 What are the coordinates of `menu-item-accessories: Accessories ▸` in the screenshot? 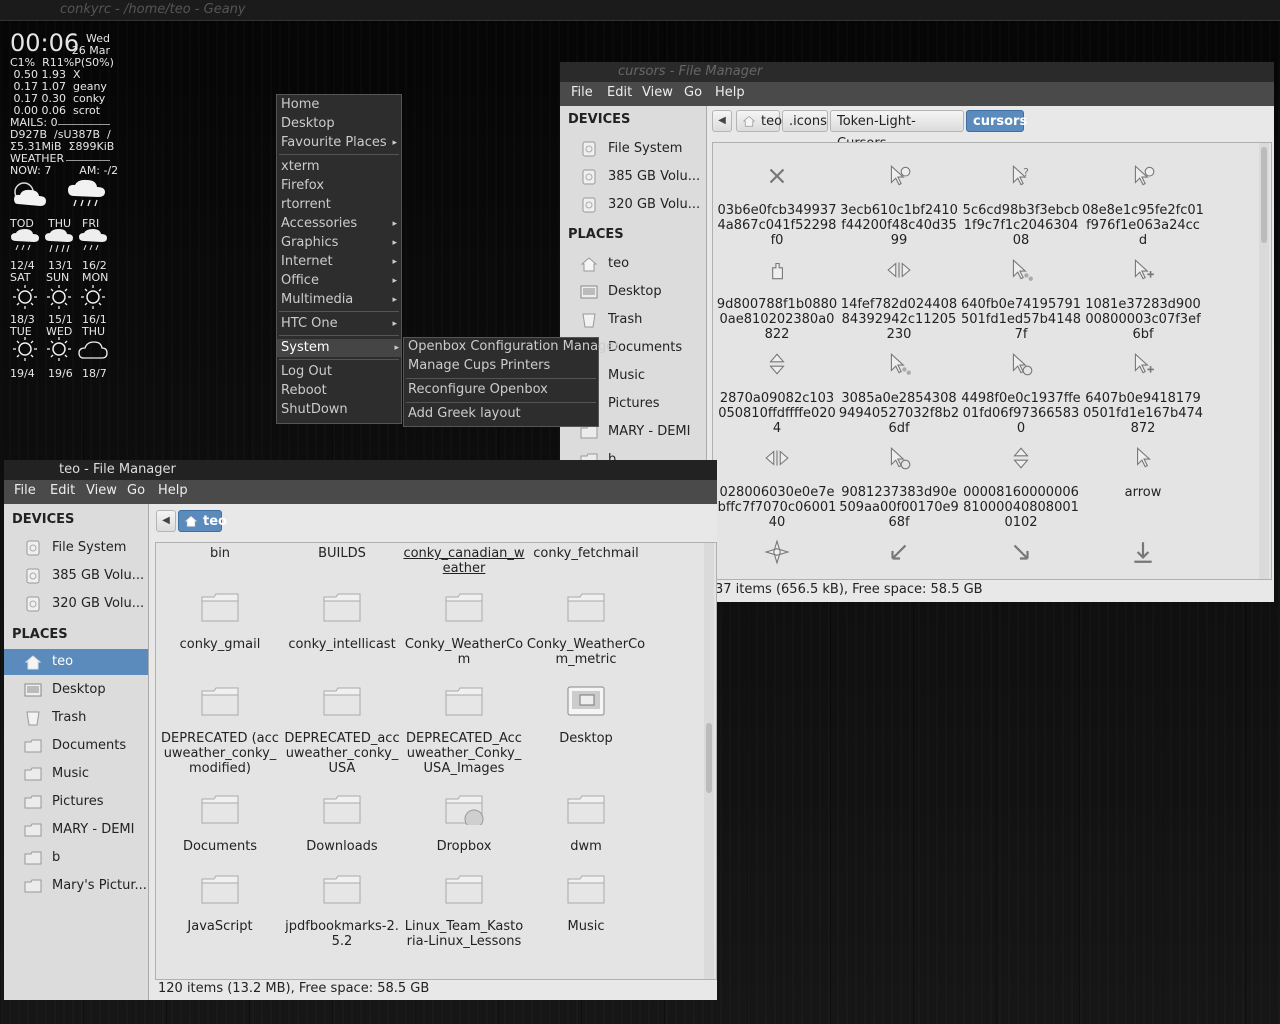 It's located at (340, 224).